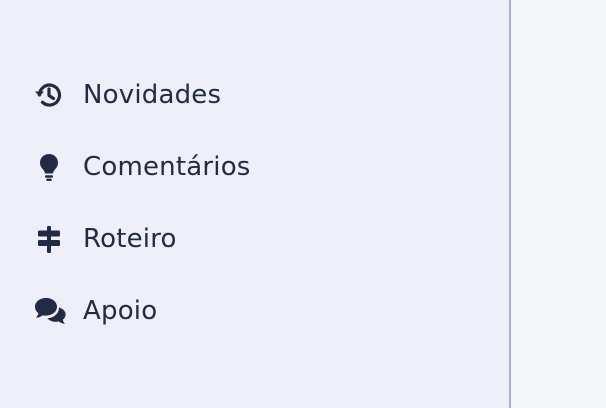 This screenshot has height=408, width=606. What do you see at coordinates (152, 95) in the screenshot?
I see `sidebar-item-label: Novidades` at bounding box center [152, 95].